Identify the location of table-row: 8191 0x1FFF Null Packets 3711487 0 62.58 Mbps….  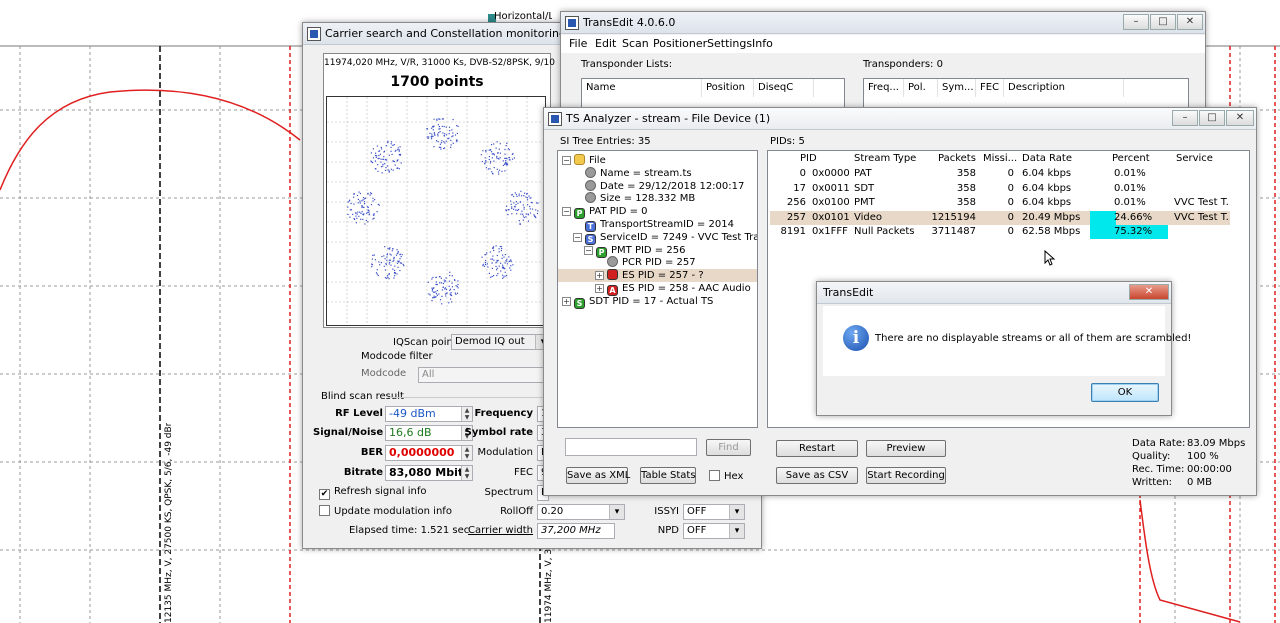
(1000, 232).